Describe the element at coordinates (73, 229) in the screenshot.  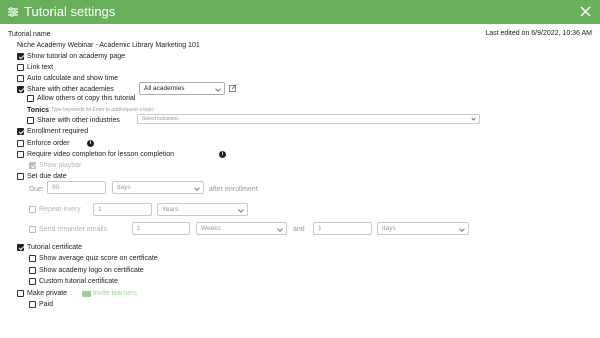
I see `send-reminder-label: Send reminder emails` at that location.